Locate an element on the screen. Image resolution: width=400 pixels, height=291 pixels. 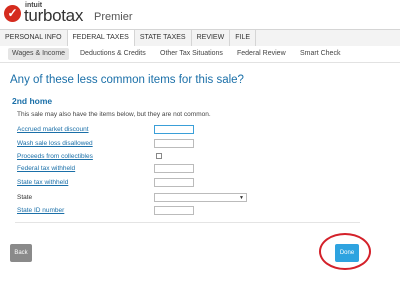
subtab-other-tax-situations: Other Tax Situations is located at coordinates (191, 54).